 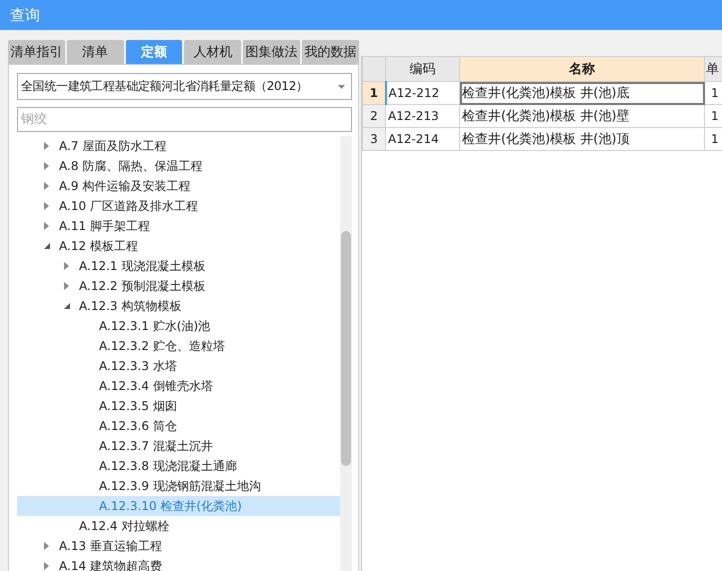 I want to click on column-header: 单, so click(x=713, y=69).